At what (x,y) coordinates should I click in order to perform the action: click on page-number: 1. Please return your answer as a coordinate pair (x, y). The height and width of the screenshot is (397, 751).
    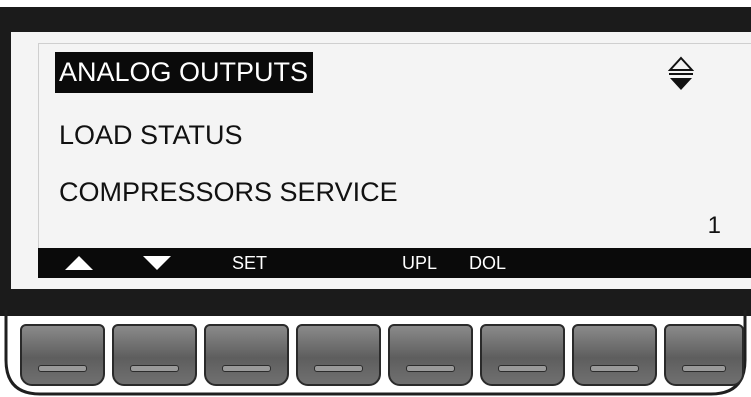
    Looking at the image, I should click on (714, 225).